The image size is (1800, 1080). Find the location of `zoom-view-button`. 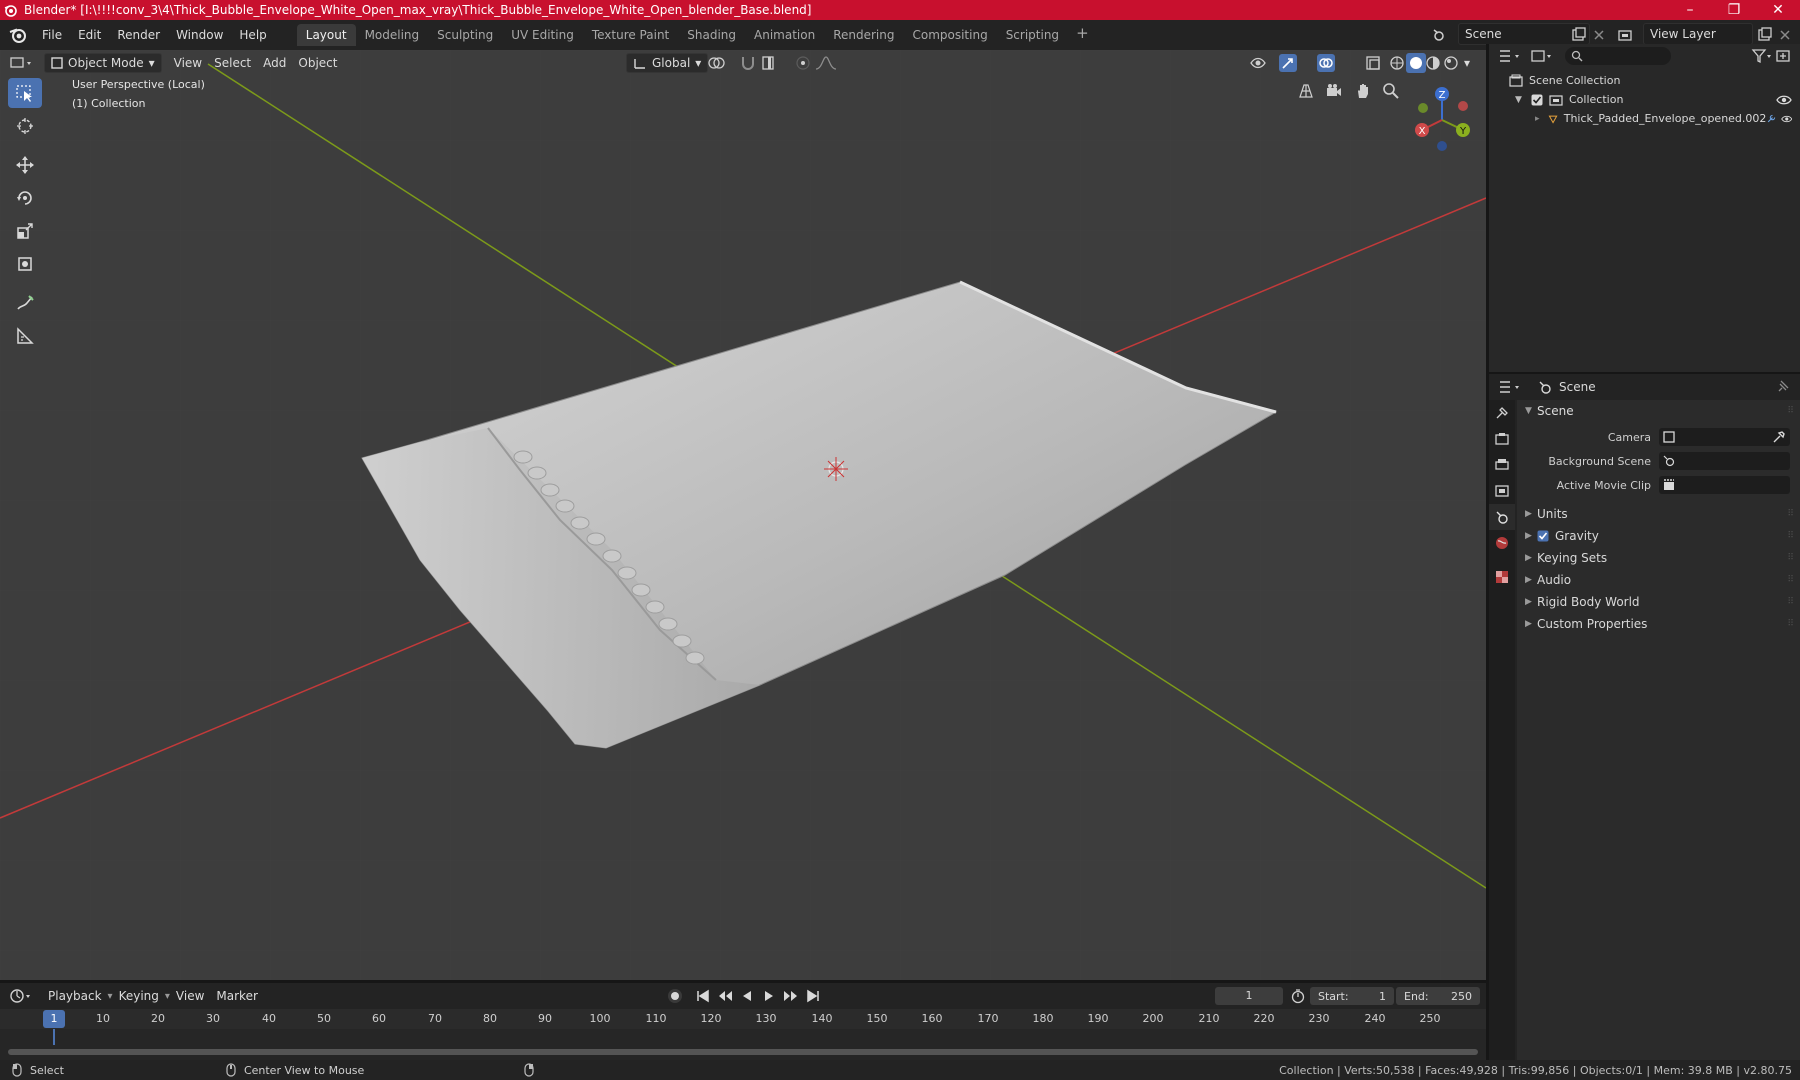

zoom-view-button is located at coordinates (1391, 91).